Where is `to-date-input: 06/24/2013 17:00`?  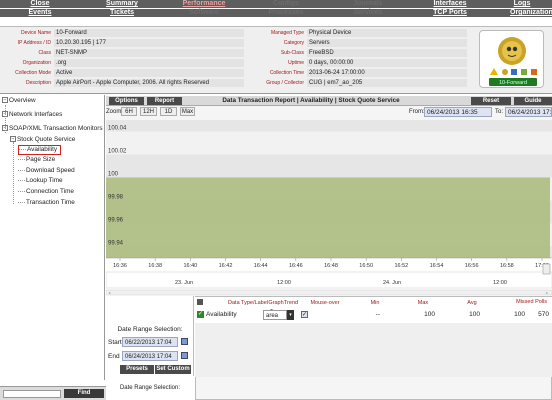
to-date-input: 06/24/2013 17:00 is located at coordinates (528, 112).